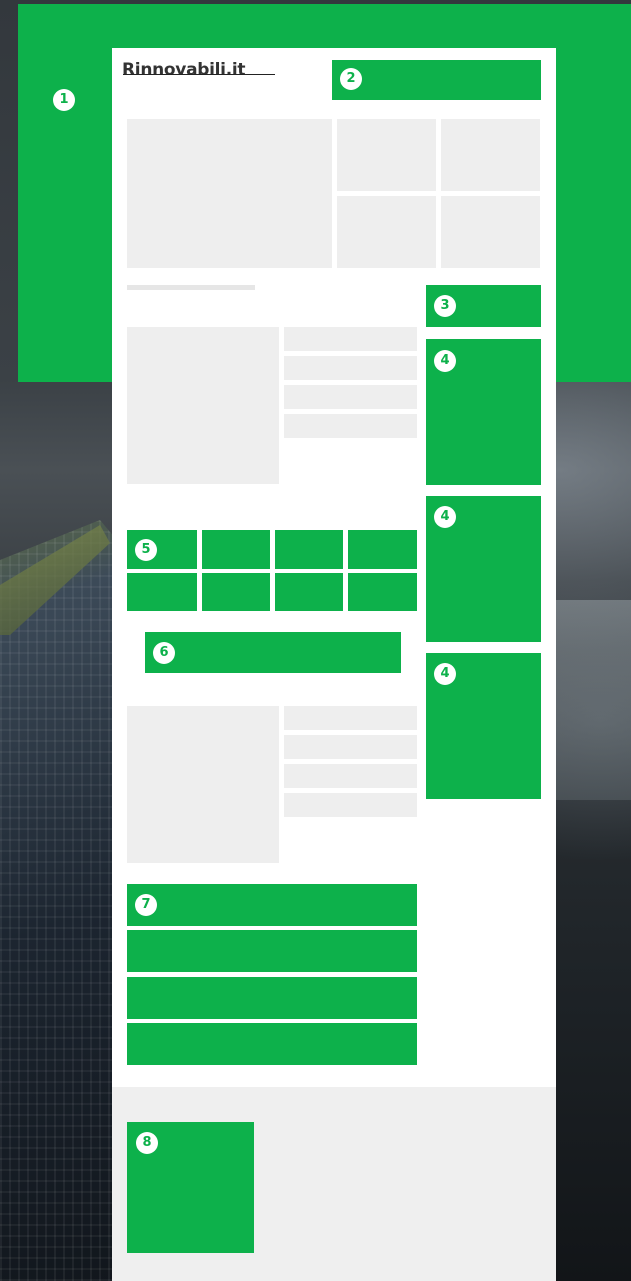  I want to click on badge-1: 1, so click(64, 100).